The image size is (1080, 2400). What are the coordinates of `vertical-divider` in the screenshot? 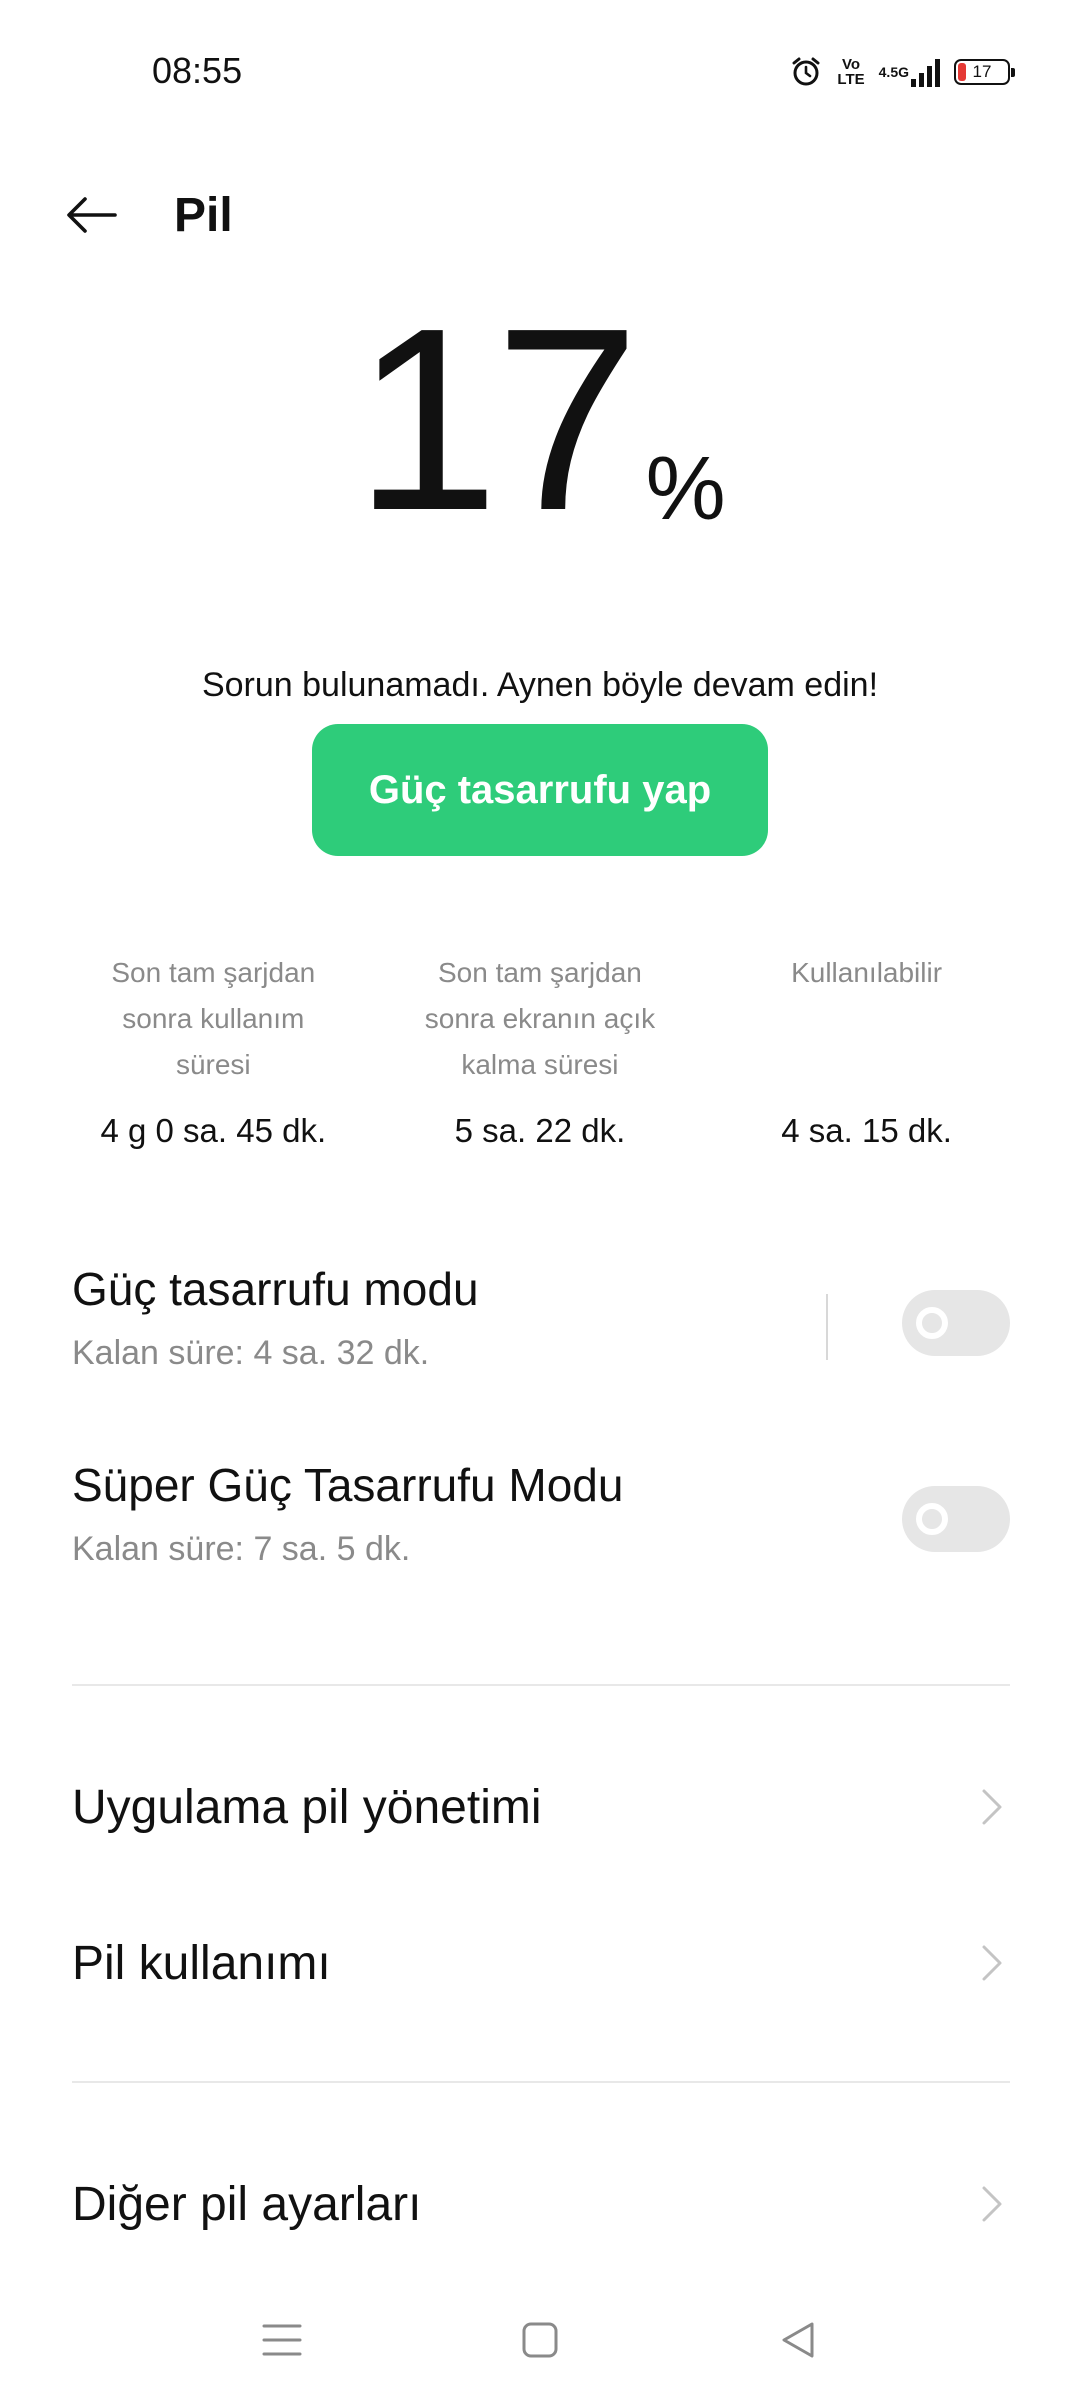 It's located at (827, 1327).